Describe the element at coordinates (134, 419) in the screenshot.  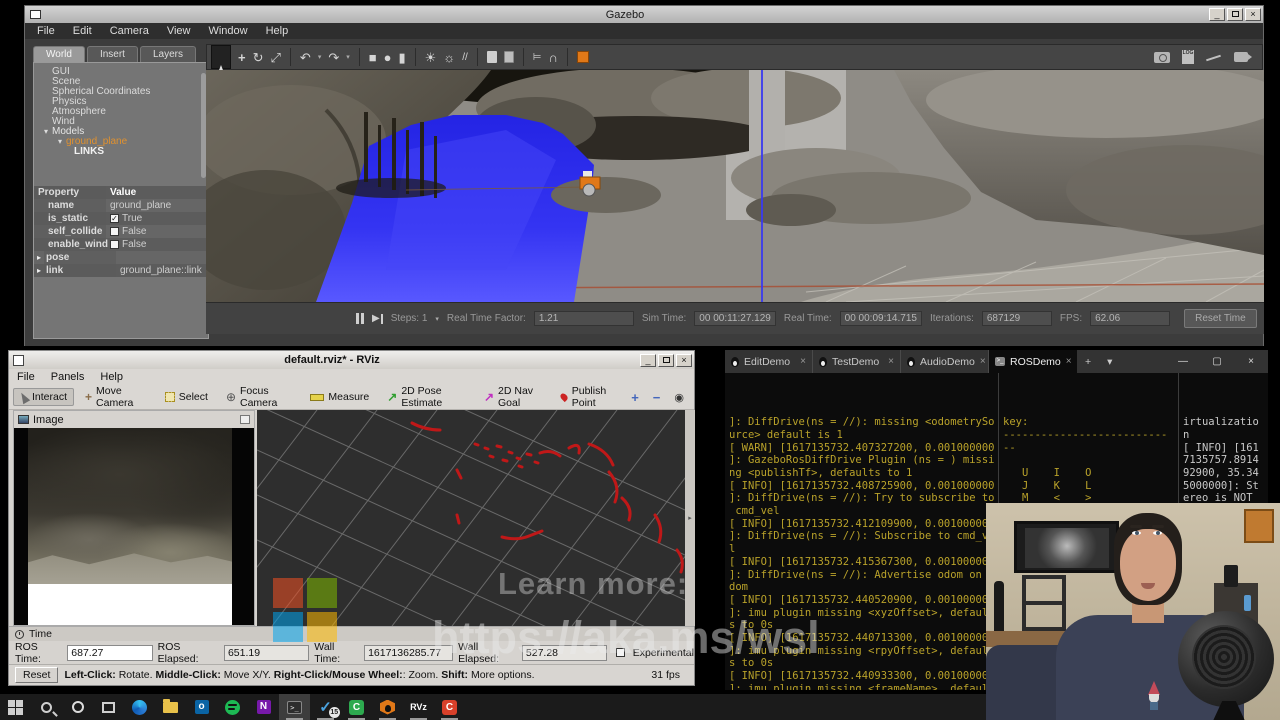
I see `image-panel-header: Image` at that location.